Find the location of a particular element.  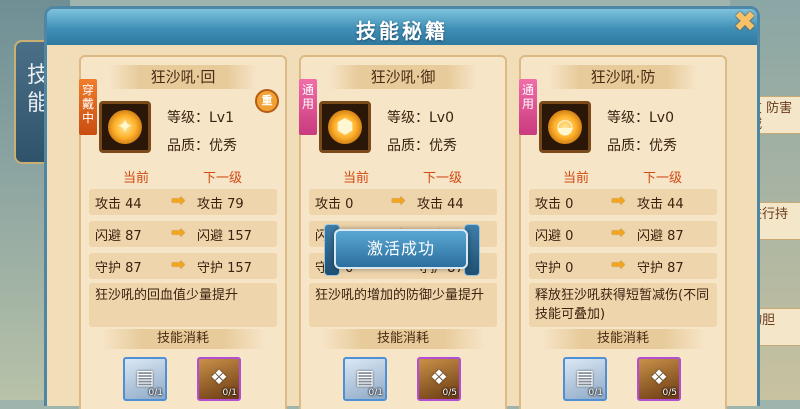

stat-row: 闪避 0 ➡ 闪避 87 is located at coordinates (623, 234).